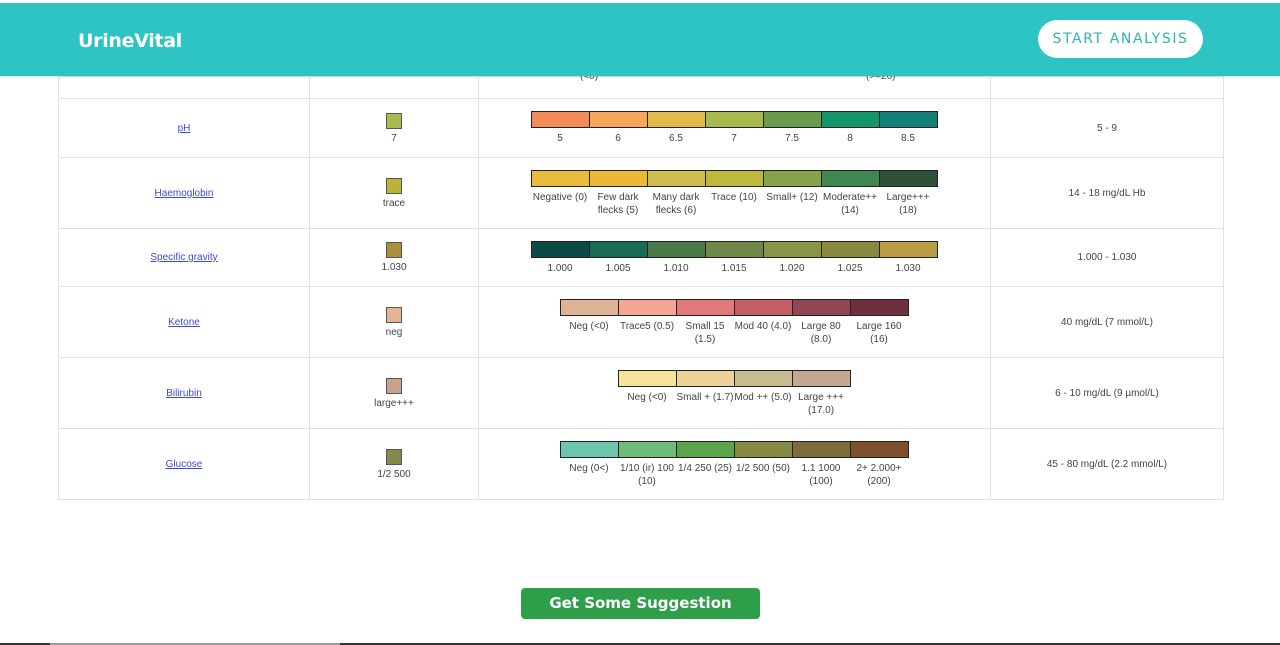 Image resolution: width=1280 pixels, height=645 pixels. What do you see at coordinates (763, 397) in the screenshot?
I see `scale-label: Mod ++ (5.0)` at bounding box center [763, 397].